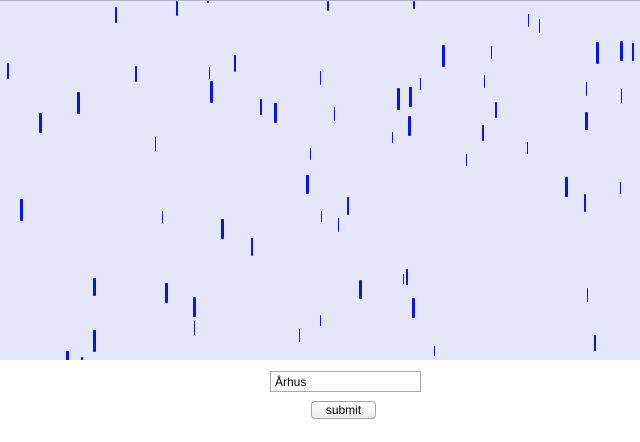 The image size is (640, 442). What do you see at coordinates (345, 381) in the screenshot?
I see `city-input` at bounding box center [345, 381].